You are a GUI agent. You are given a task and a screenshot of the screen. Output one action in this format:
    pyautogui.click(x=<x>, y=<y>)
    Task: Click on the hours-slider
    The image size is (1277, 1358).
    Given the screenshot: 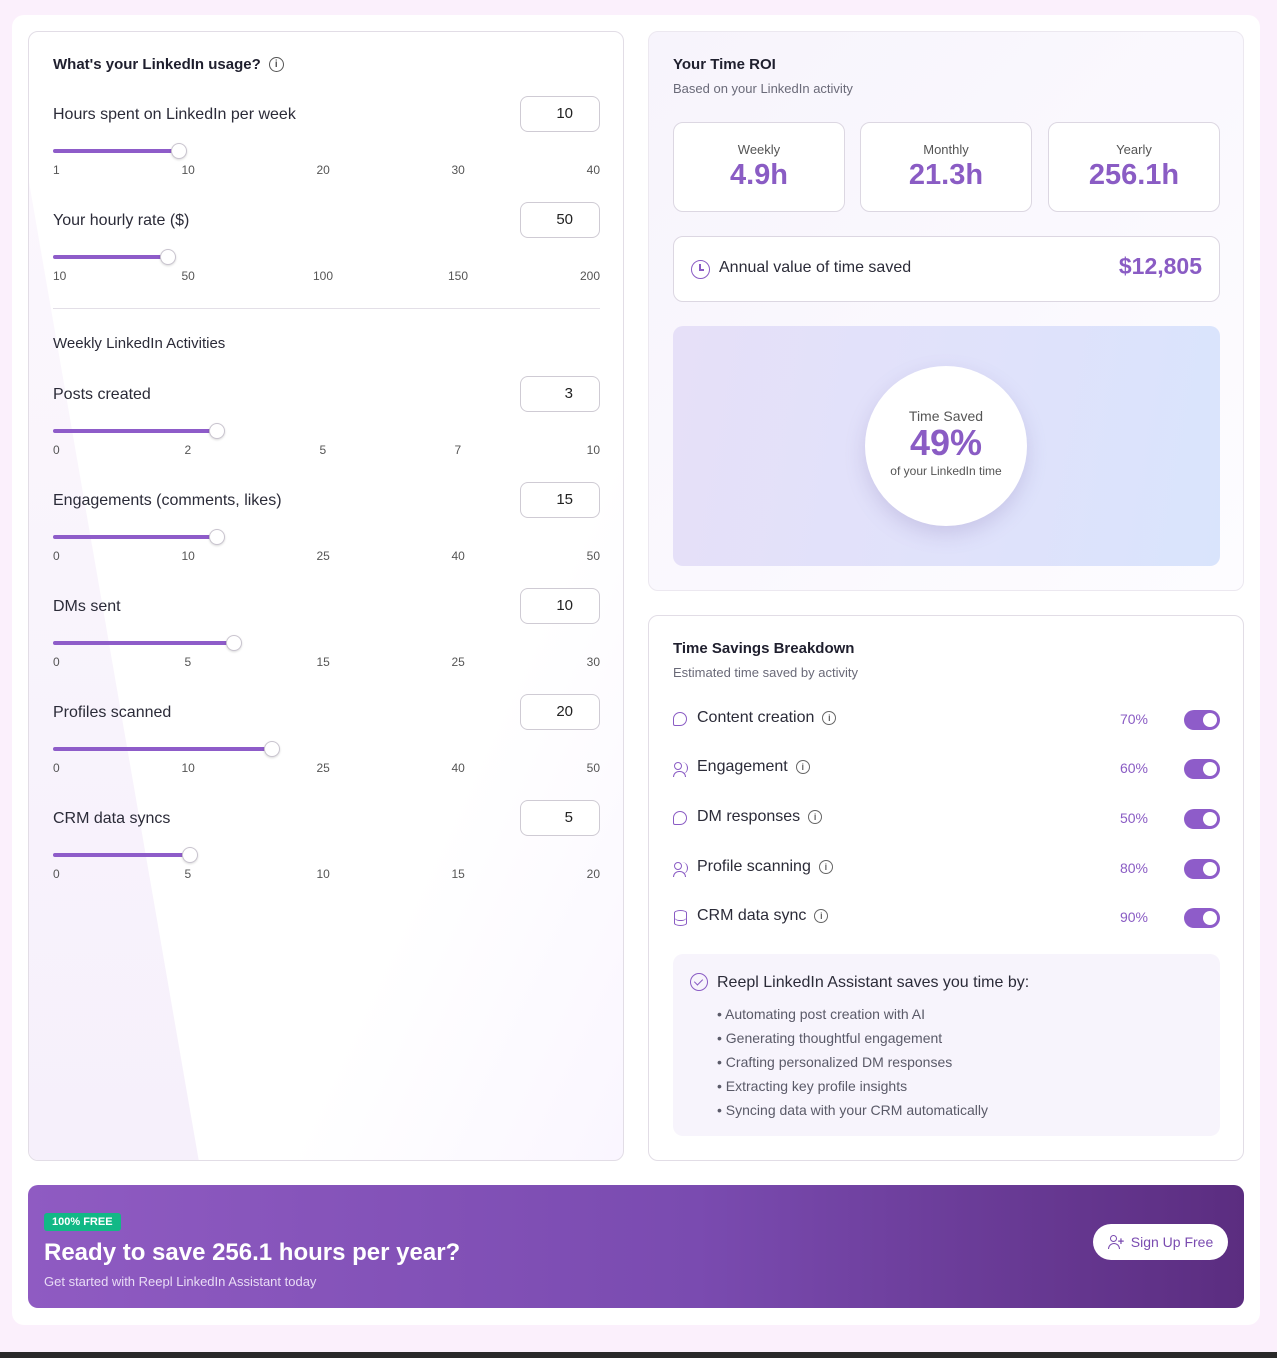 What is the action you would take?
    pyautogui.click(x=326, y=151)
    